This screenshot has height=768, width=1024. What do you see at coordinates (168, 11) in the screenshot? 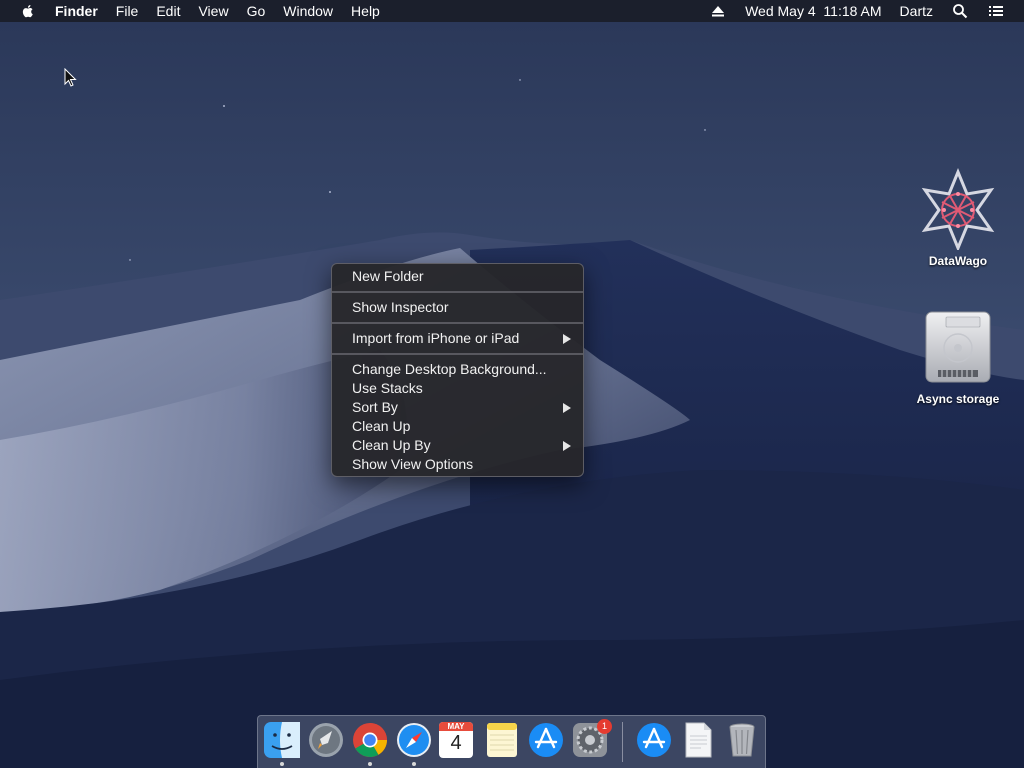
I see `menu-edit: Edit` at bounding box center [168, 11].